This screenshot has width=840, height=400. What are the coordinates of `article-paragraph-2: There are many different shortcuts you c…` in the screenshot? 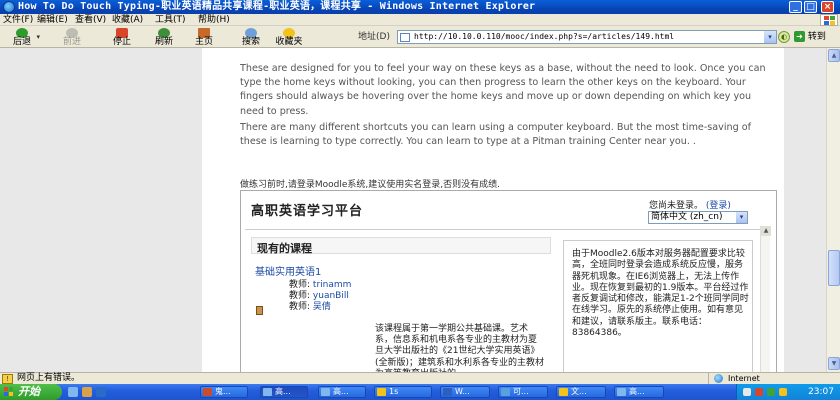 It's located at (495, 135).